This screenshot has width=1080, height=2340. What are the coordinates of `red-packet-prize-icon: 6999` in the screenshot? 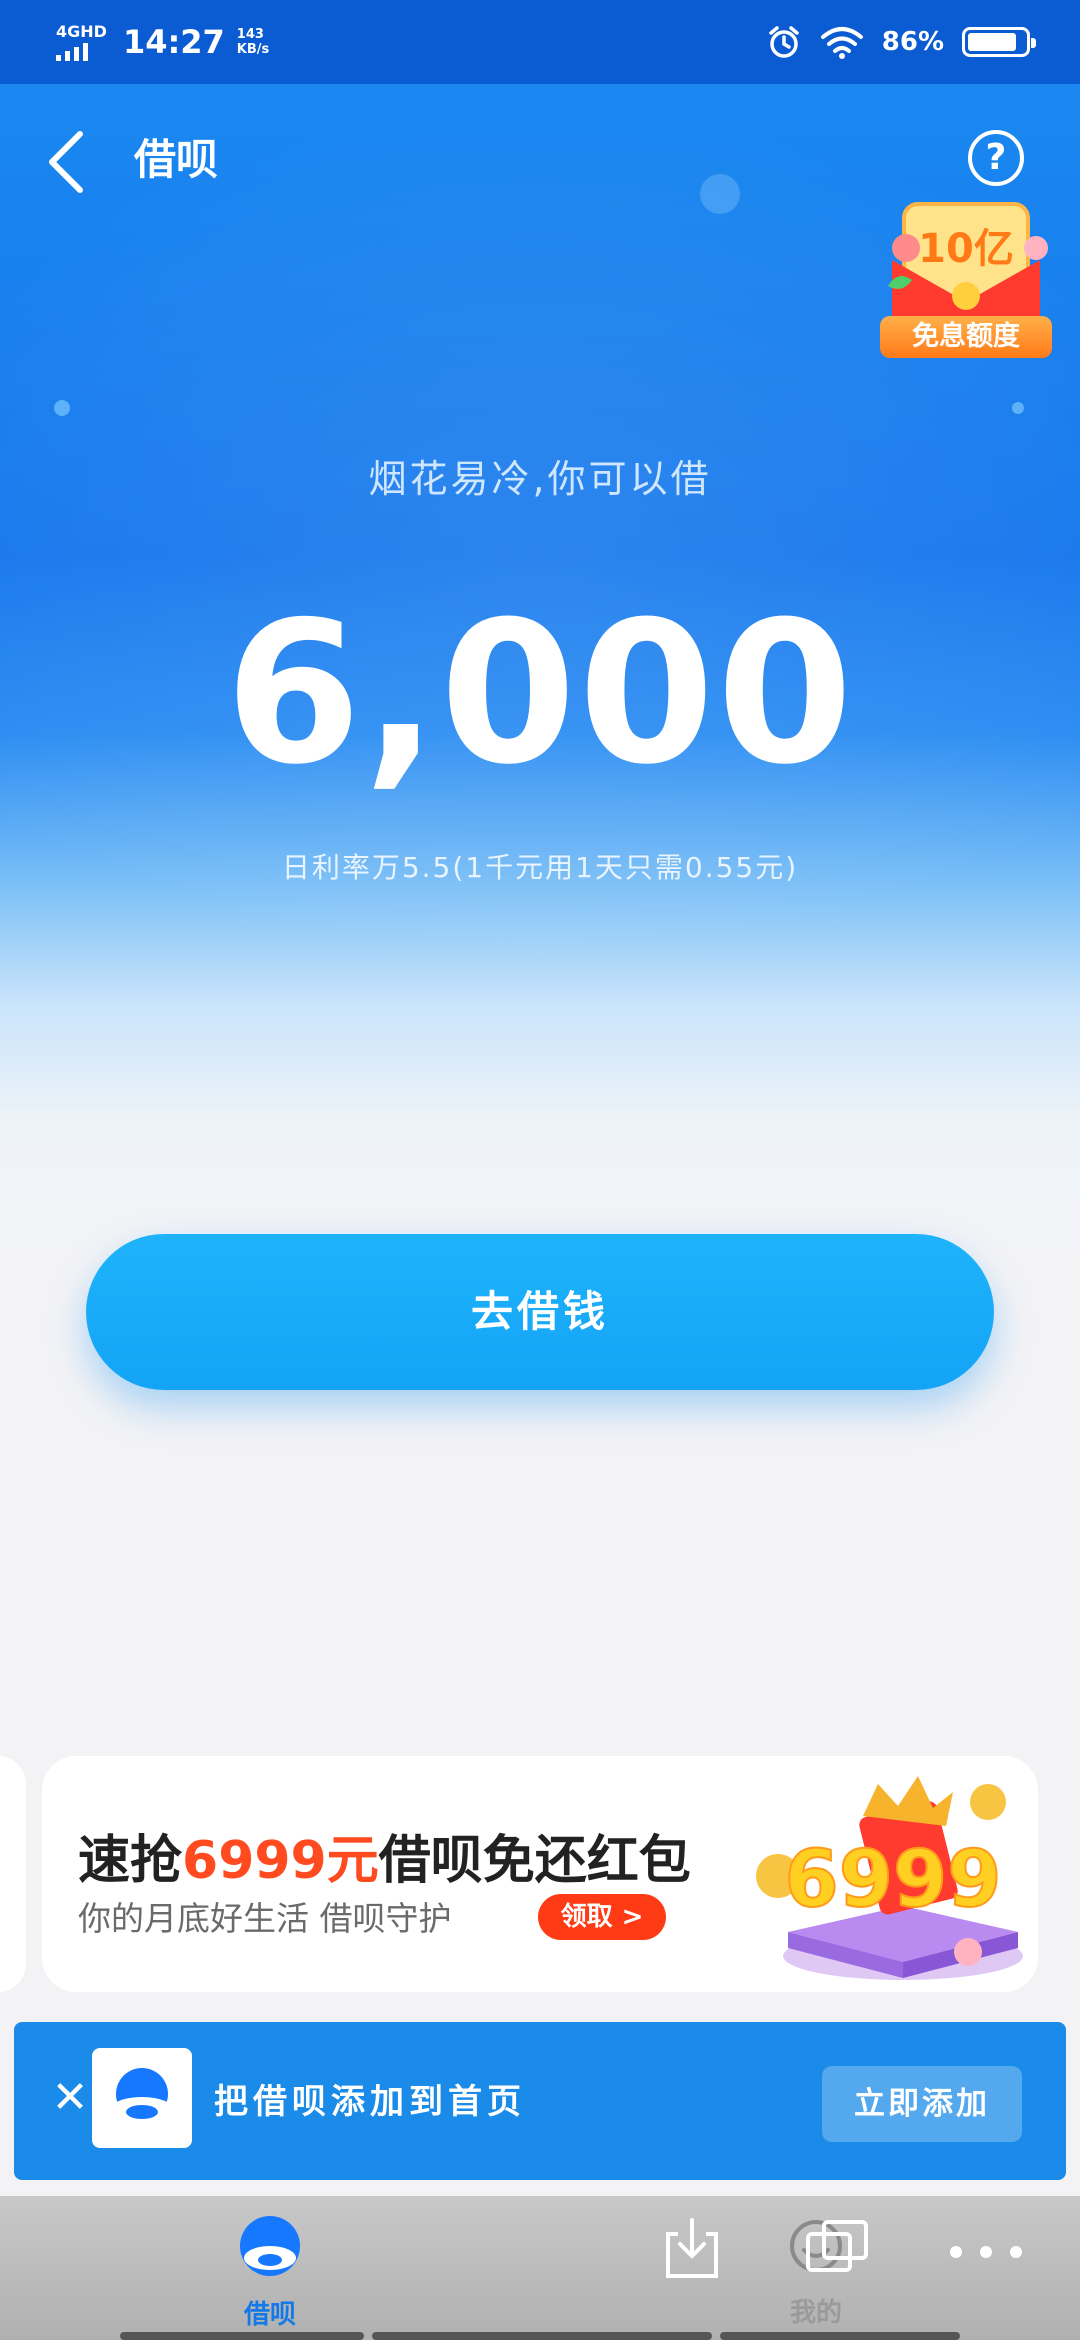 It's located at (889, 1878).